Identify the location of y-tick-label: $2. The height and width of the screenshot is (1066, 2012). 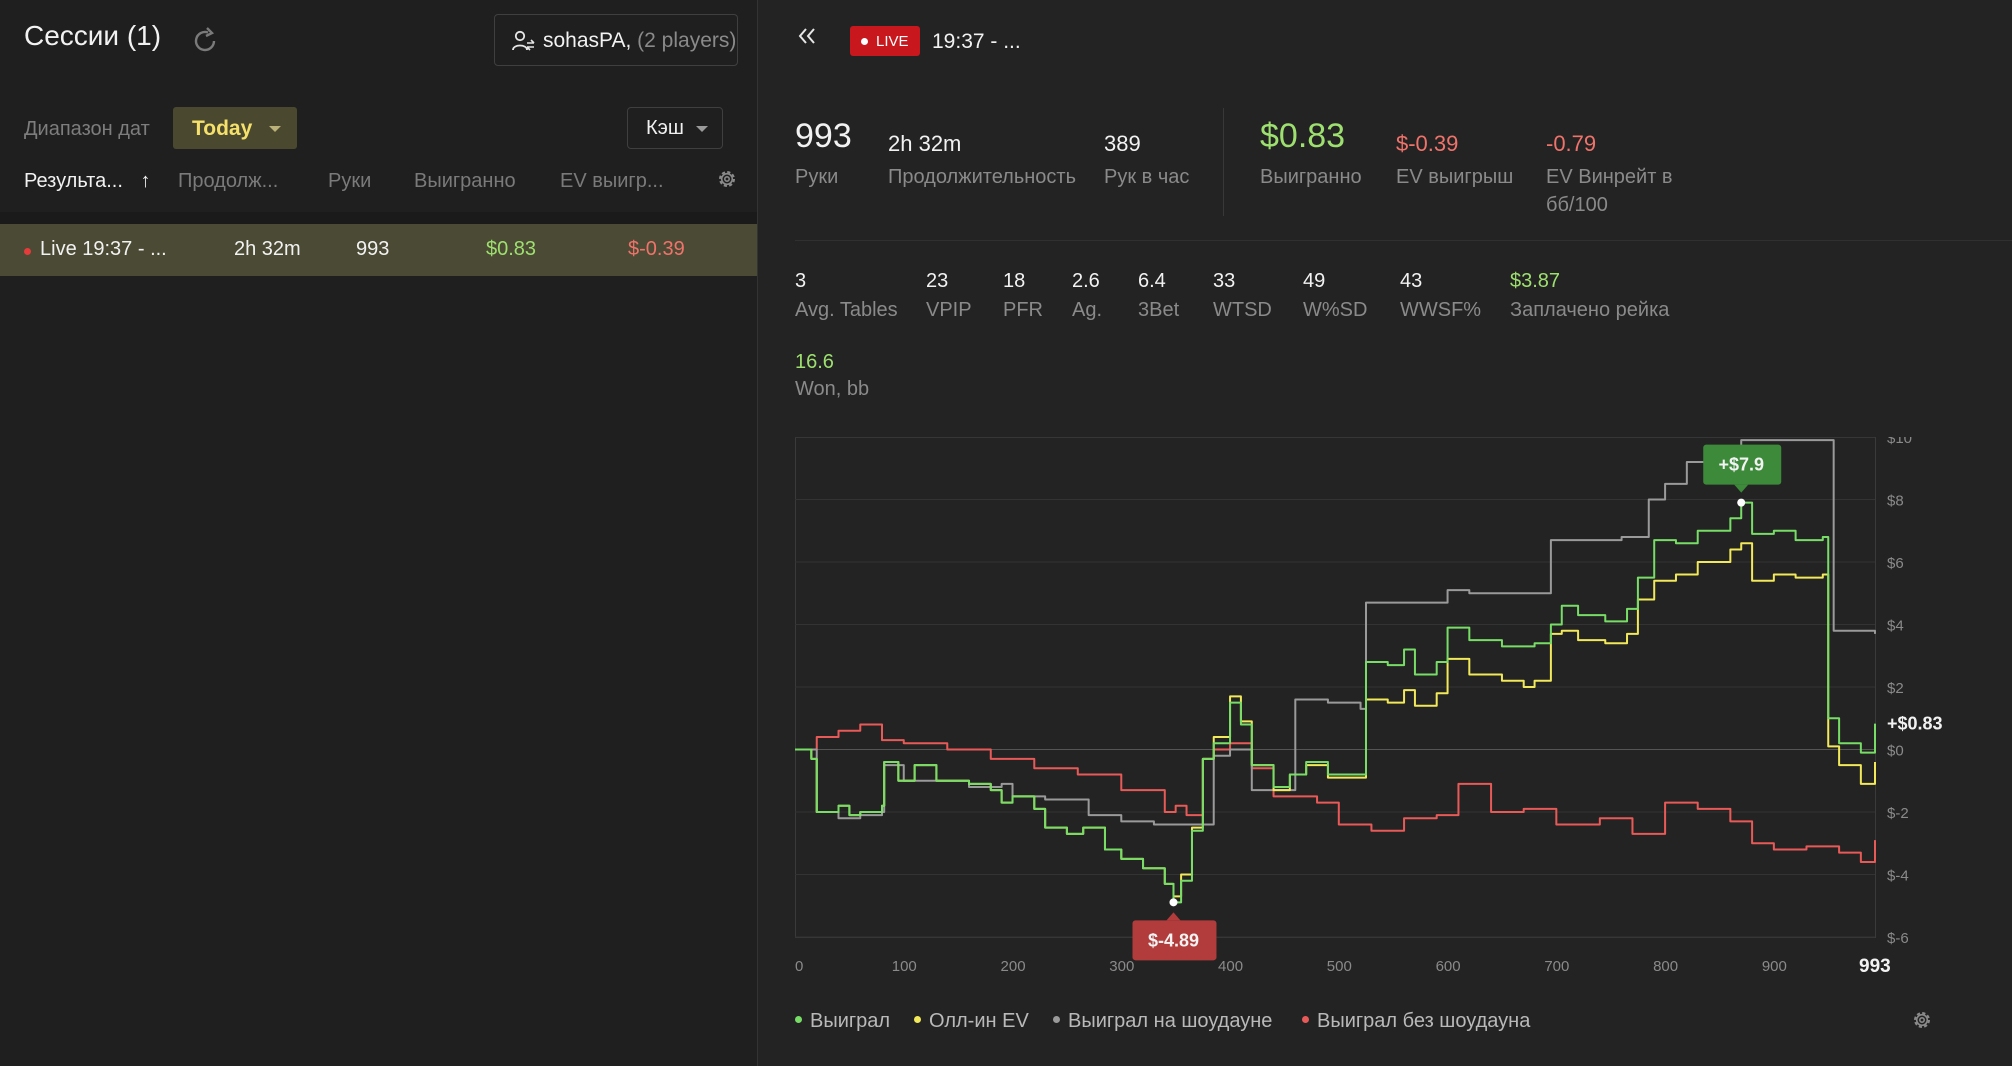
(1895, 688).